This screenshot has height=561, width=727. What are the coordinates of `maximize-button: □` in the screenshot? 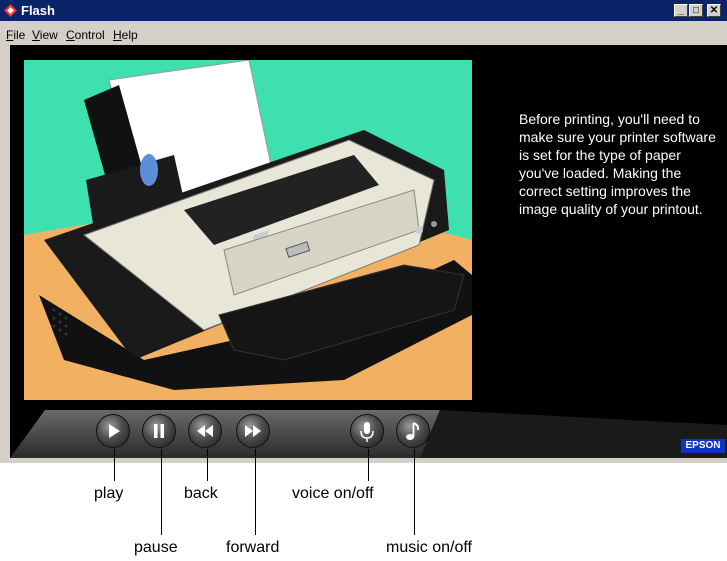 It's located at (696, 10).